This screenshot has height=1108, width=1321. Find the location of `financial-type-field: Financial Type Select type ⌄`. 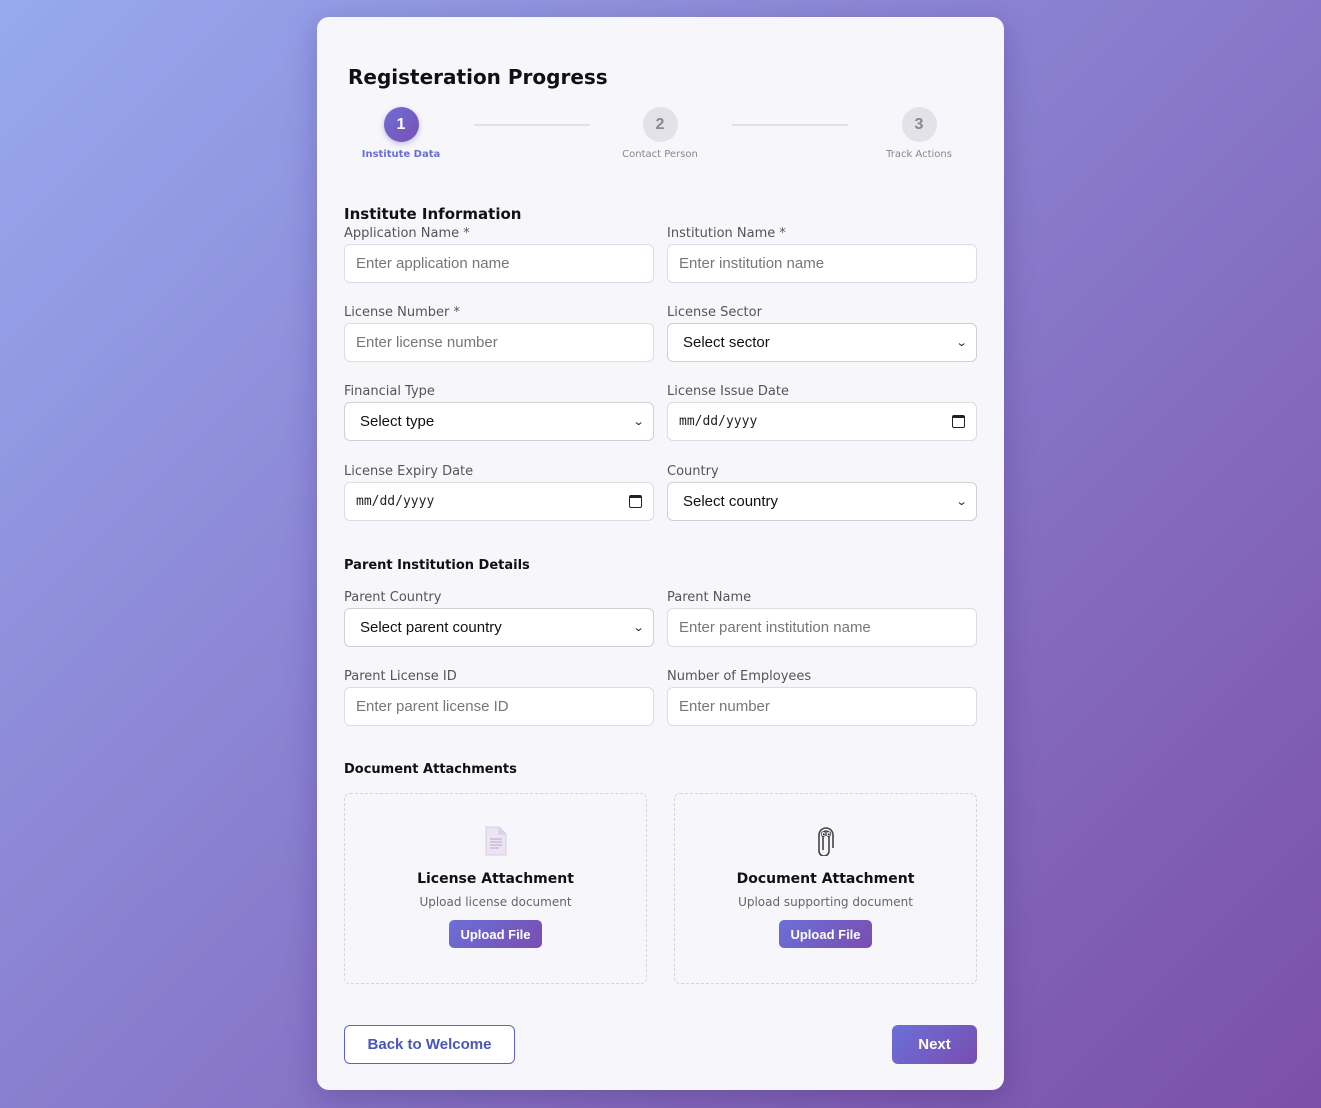

financial-type-field: Financial Type Select type ⌄ is located at coordinates (499, 412).